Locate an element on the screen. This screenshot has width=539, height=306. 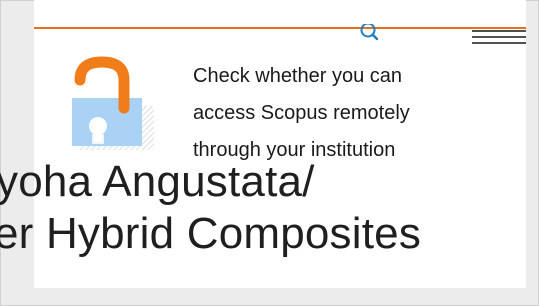
header-accent-rule is located at coordinates (280, 28).